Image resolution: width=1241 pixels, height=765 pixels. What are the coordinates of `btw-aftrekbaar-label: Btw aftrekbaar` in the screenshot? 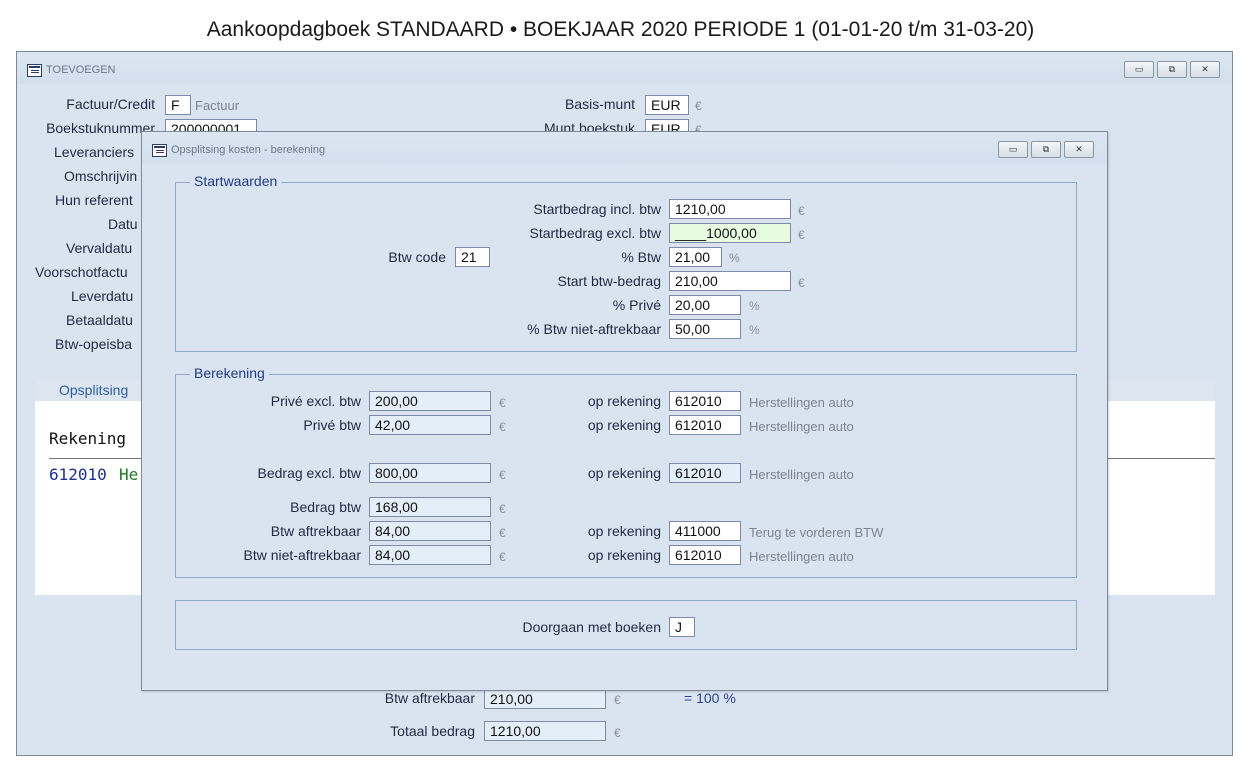 It's located at (315, 531).